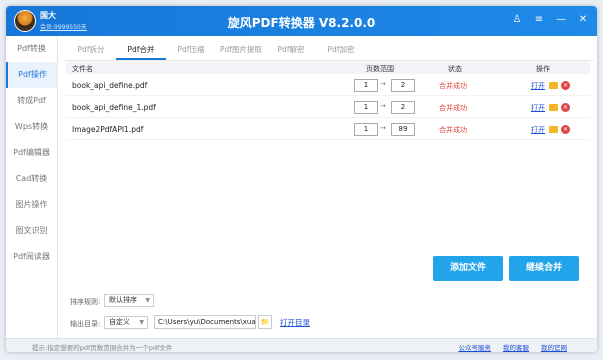  What do you see at coordinates (329, 60) in the screenshot?
I see `tab-divider` at bounding box center [329, 60].